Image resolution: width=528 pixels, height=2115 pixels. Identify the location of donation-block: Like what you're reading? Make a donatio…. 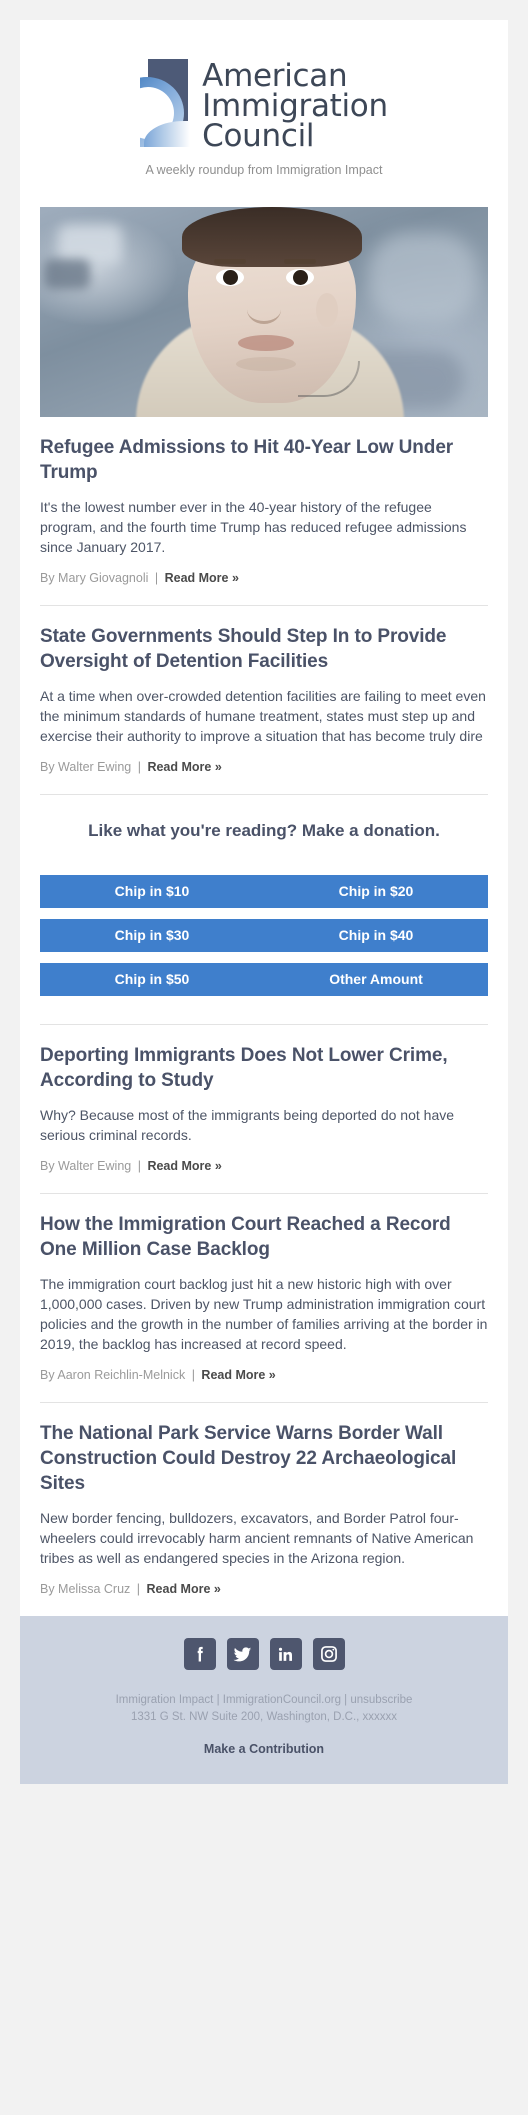
(264, 909).